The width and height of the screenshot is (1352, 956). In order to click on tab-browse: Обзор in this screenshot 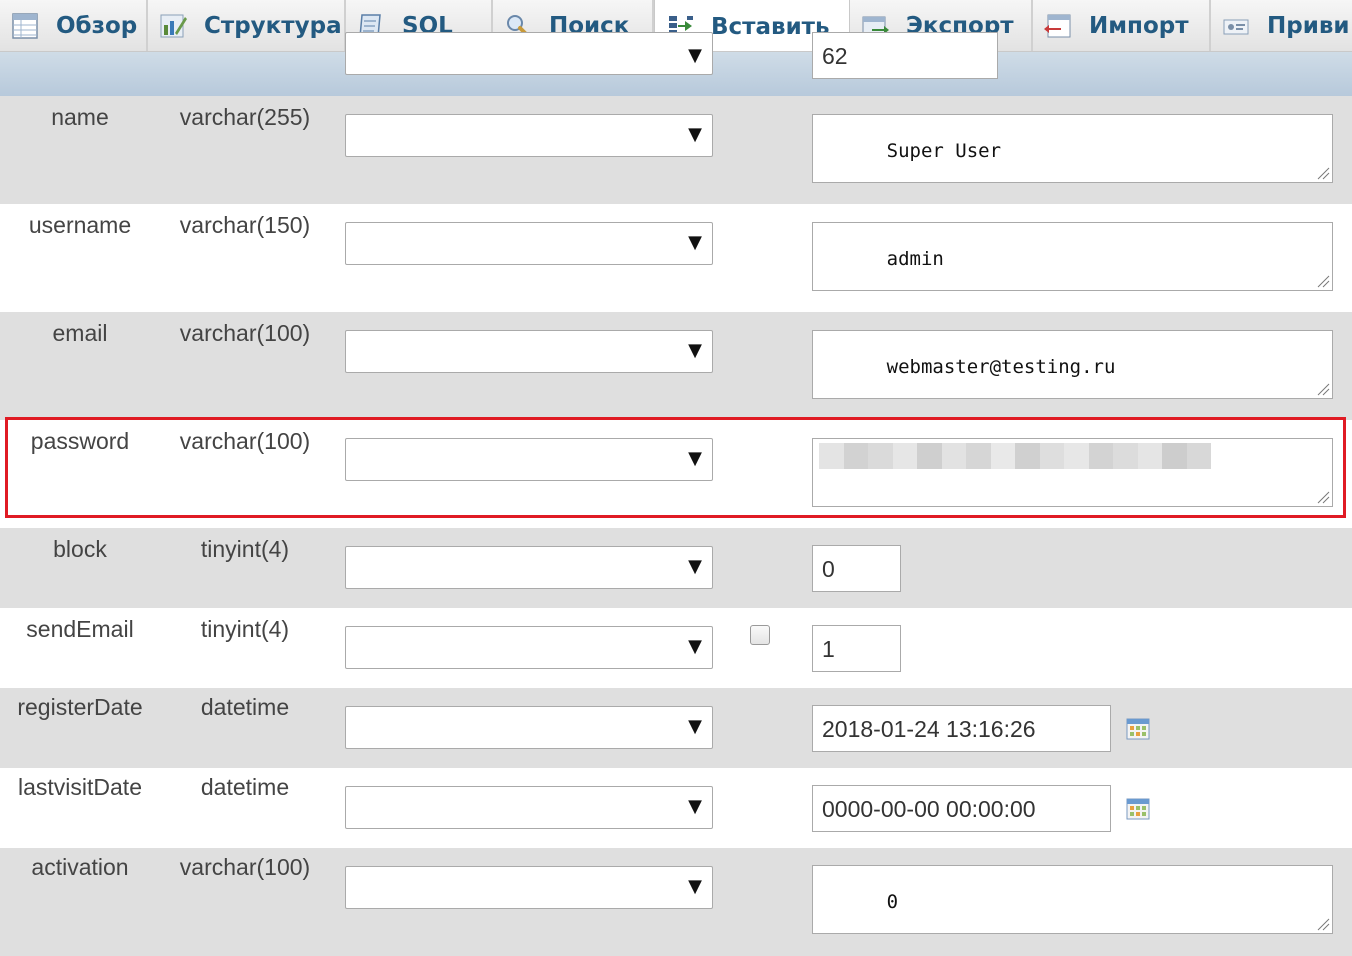, I will do `click(74, 25)`.